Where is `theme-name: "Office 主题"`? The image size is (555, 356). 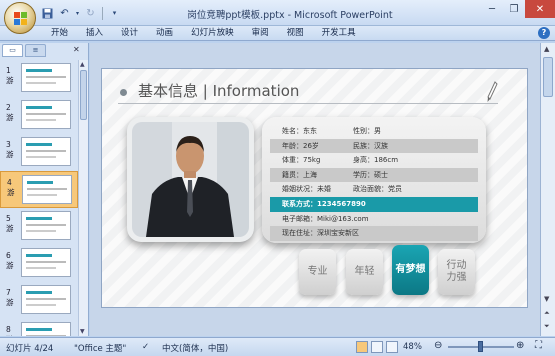
theme-name: "Office 主题" is located at coordinates (100, 348).